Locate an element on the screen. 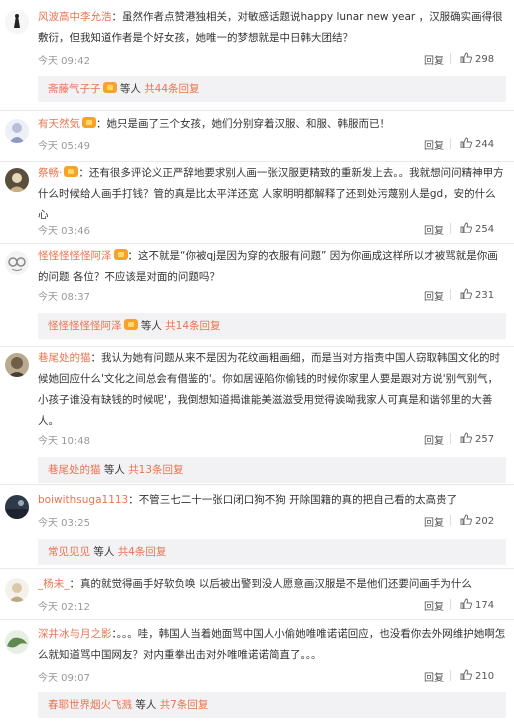 The width and height of the screenshot is (514, 724). comment-username: 祭畅· is located at coordinates (50, 173).